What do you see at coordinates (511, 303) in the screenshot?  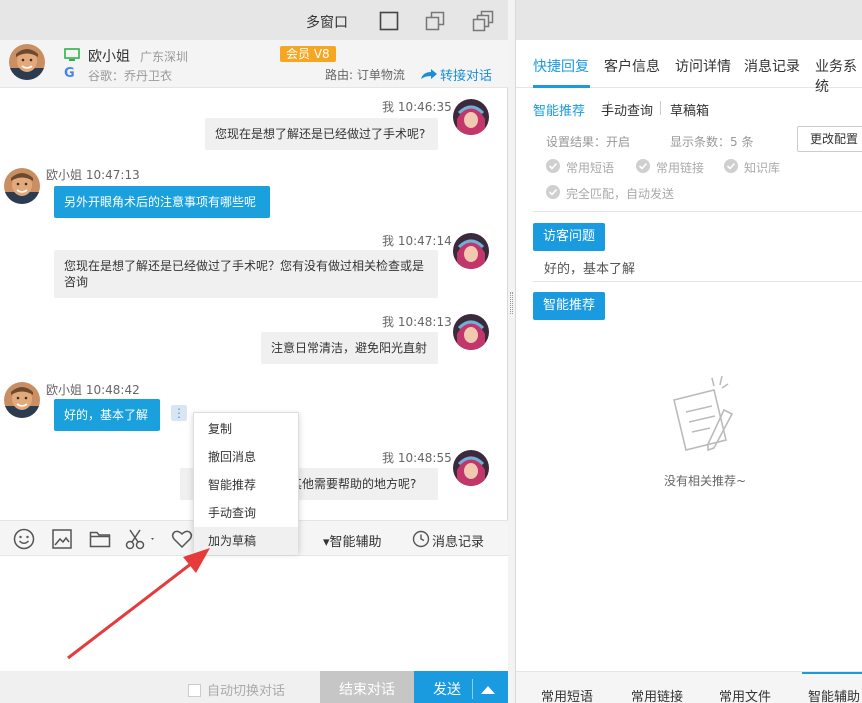 I see `splitter-grip-icon` at bounding box center [511, 303].